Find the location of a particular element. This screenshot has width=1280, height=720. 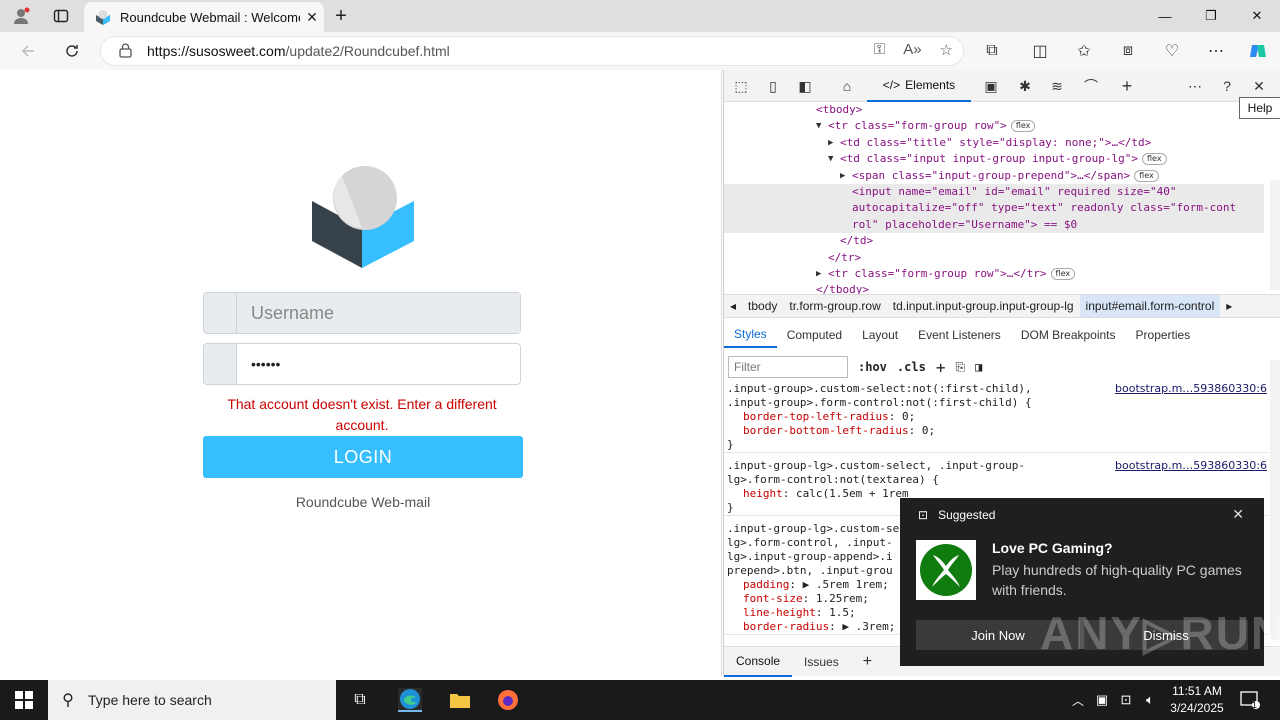

tray-device-icon: ▣ is located at coordinates (1102, 700).